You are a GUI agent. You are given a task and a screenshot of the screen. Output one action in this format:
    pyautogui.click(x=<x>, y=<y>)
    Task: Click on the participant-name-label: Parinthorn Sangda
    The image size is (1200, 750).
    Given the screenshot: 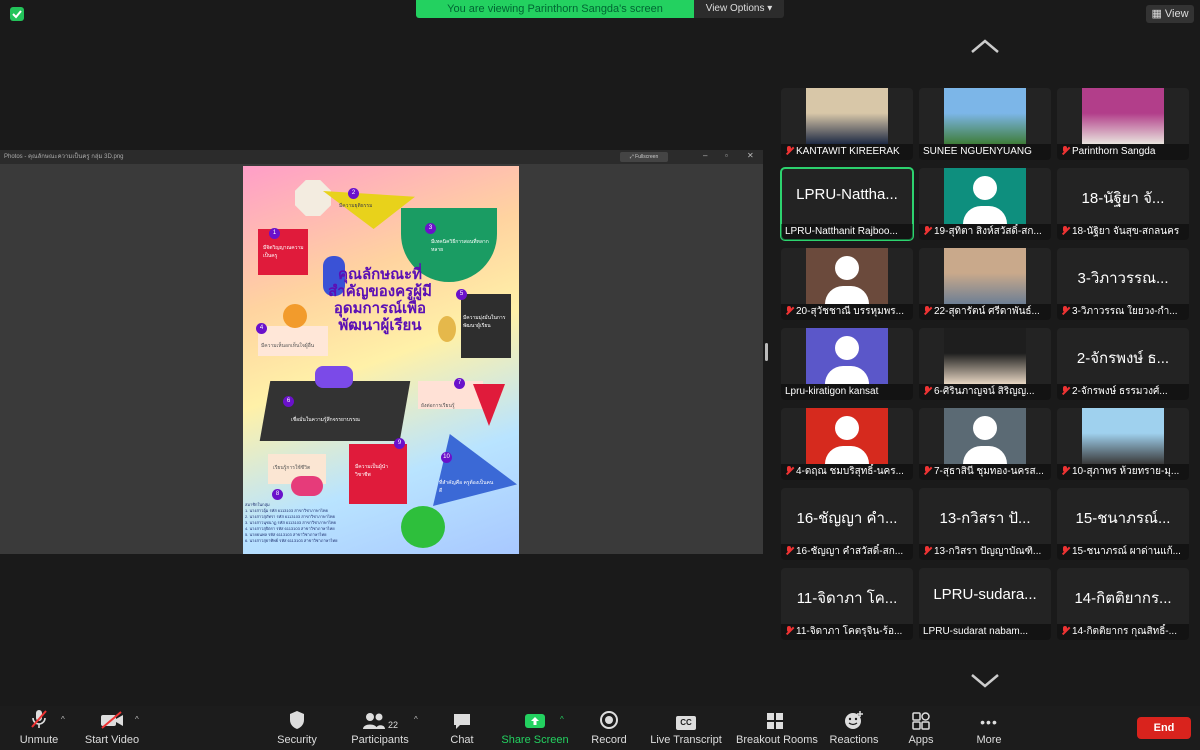 What is the action you would take?
    pyautogui.click(x=1123, y=152)
    